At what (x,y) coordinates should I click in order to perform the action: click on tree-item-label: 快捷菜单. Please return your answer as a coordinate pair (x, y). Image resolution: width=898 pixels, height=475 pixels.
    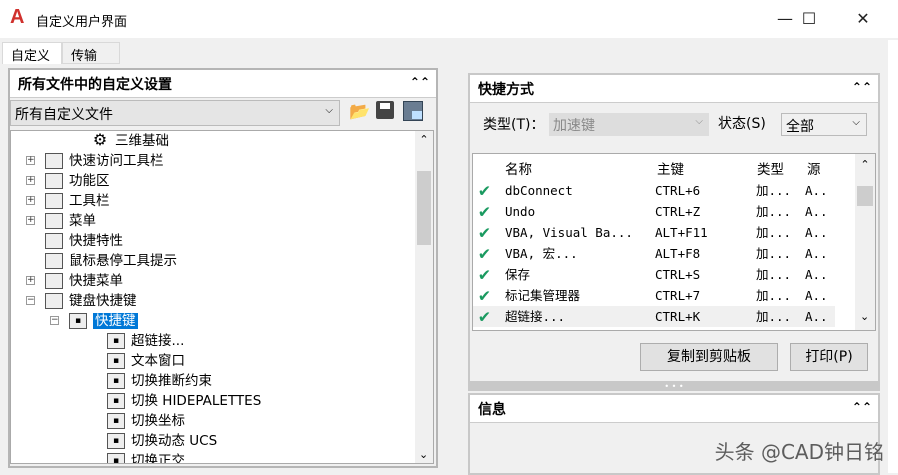
    Looking at the image, I should click on (96, 281).